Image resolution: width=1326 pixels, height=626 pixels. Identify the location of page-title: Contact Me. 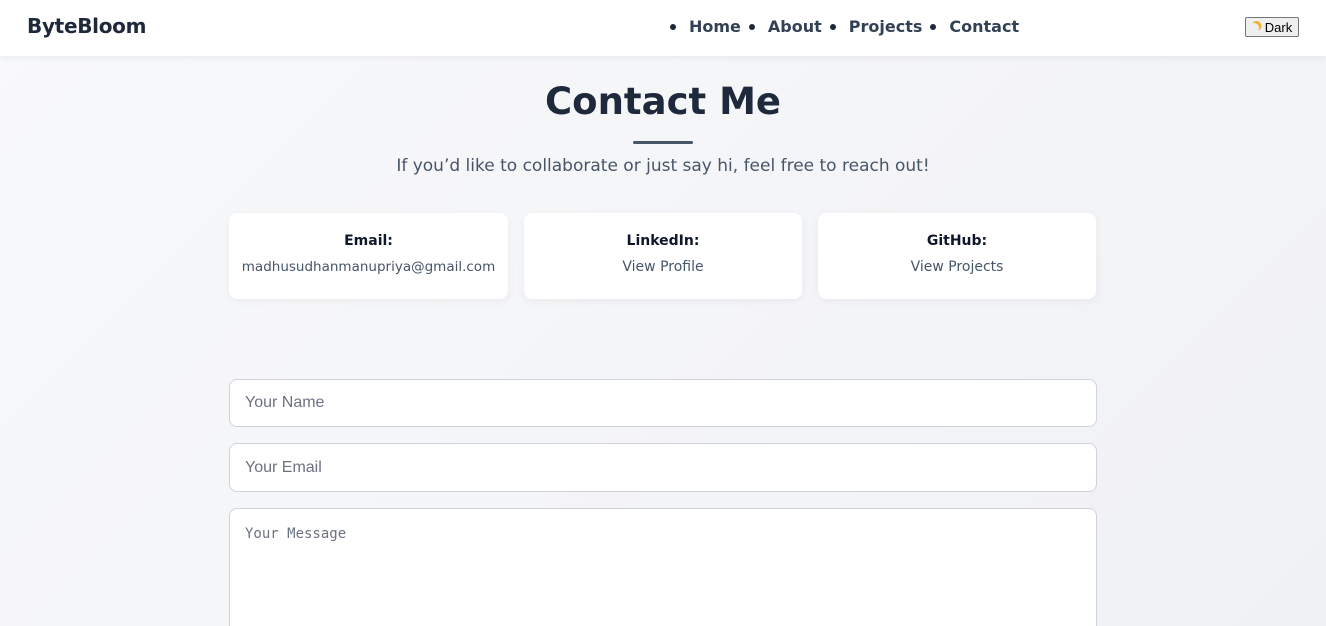
(663, 101).